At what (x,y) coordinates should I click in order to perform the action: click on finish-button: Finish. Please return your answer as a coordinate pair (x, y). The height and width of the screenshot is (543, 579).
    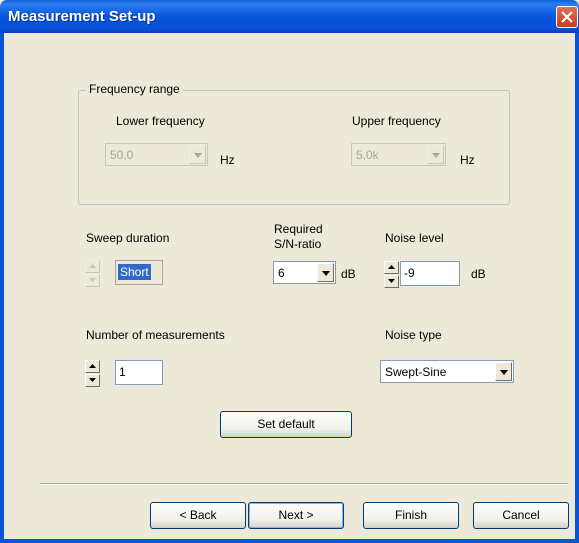
    Looking at the image, I should click on (411, 515).